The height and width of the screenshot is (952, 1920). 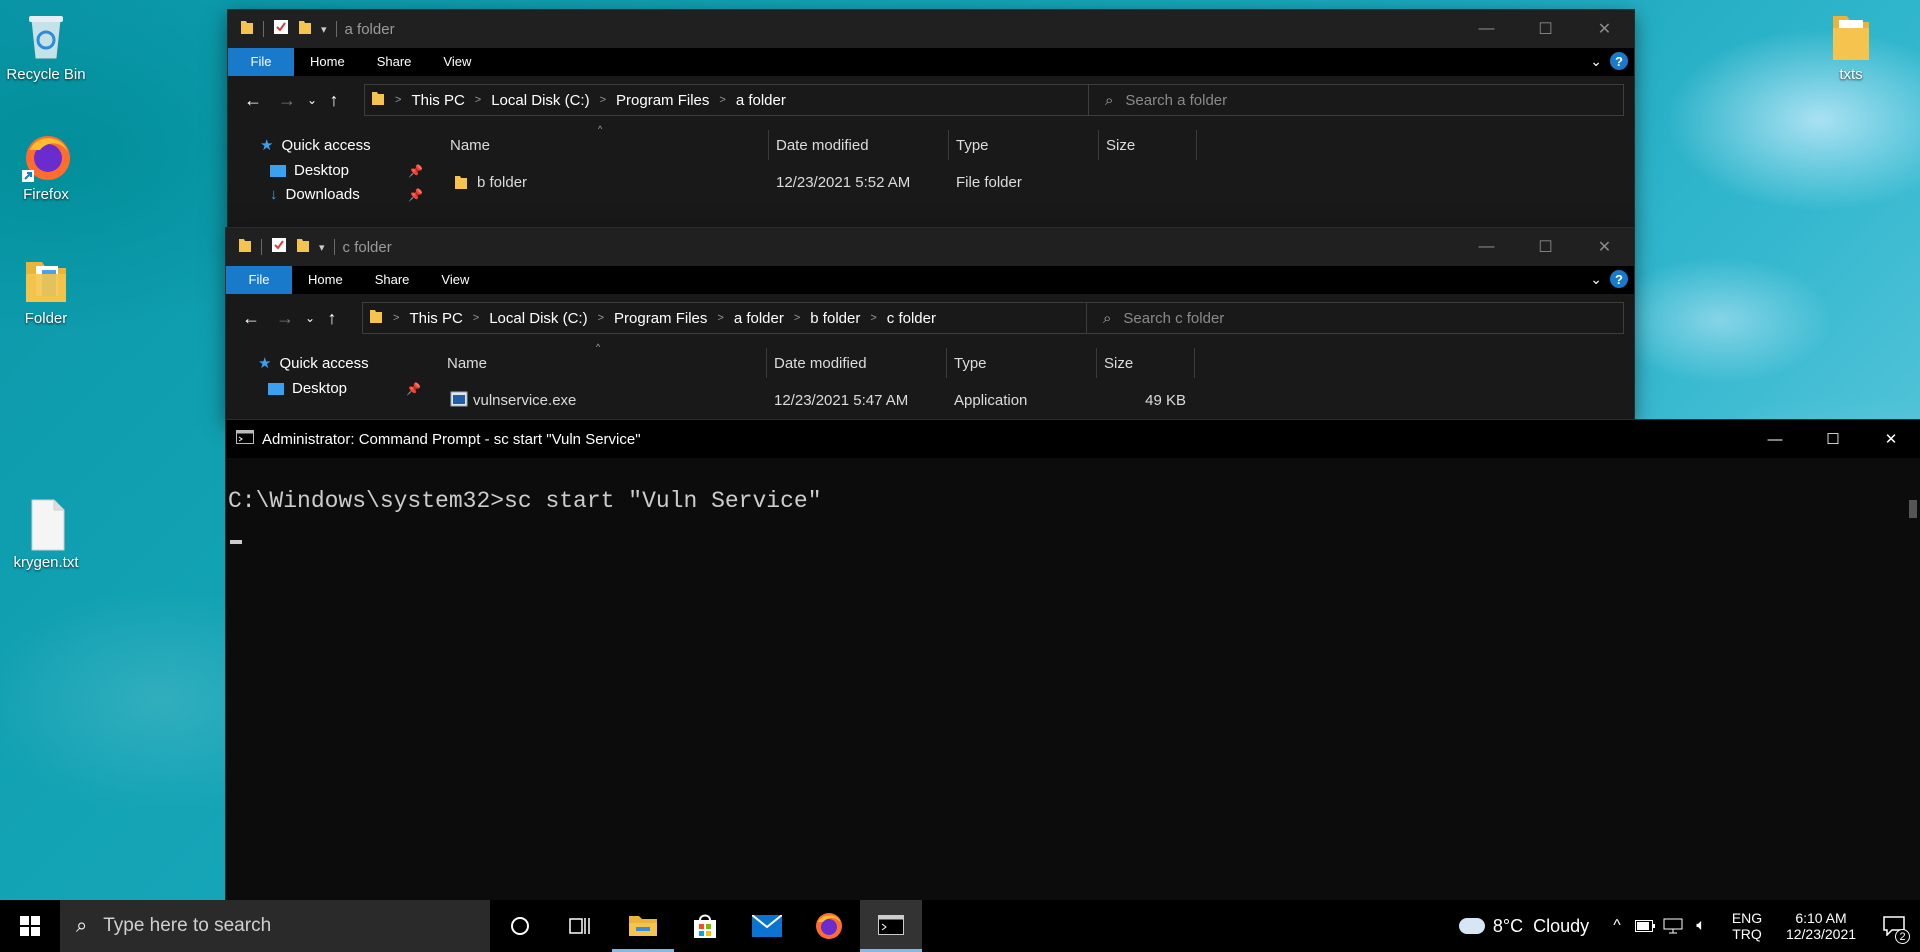 What do you see at coordinates (46, 533) in the screenshot?
I see `desktop-icon-krygen-txt: krygen.txt` at bounding box center [46, 533].